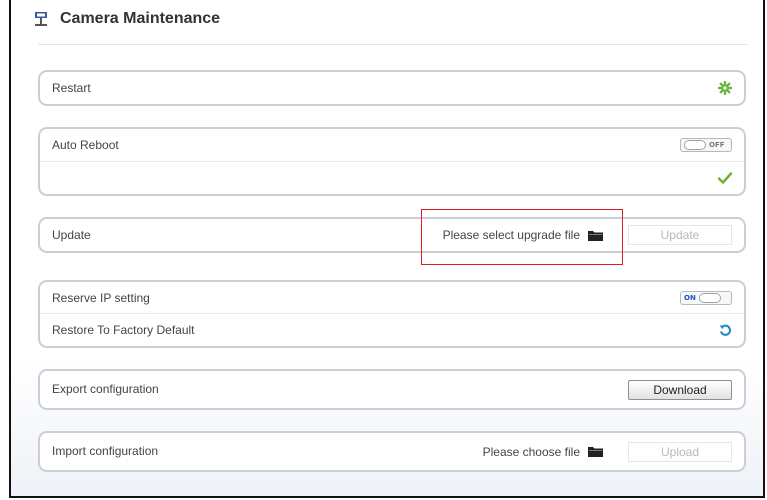  Describe the element at coordinates (531, 451) in the screenshot. I see `import-file-prompt: Please choose file` at that location.